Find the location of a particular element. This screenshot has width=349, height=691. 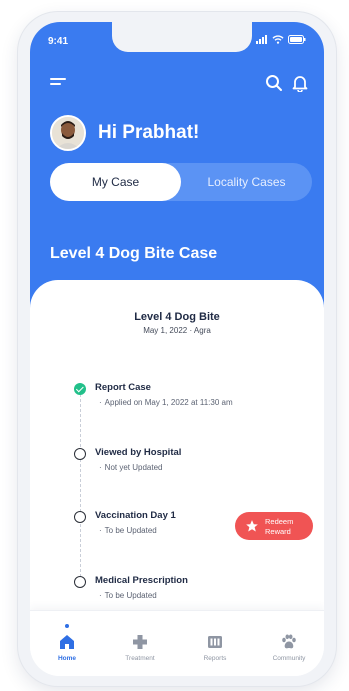

search-icon is located at coordinates (274, 83).